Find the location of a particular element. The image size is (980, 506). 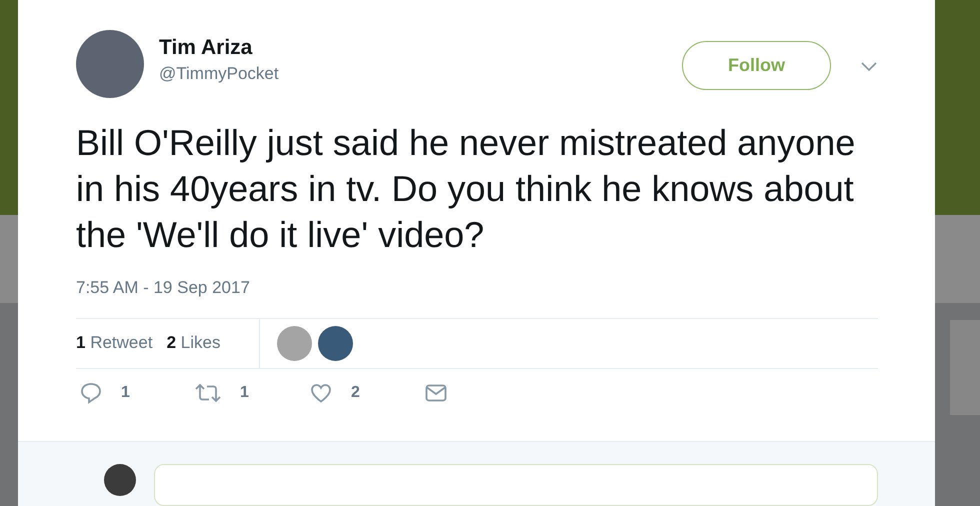

reply-field is located at coordinates (516, 485).